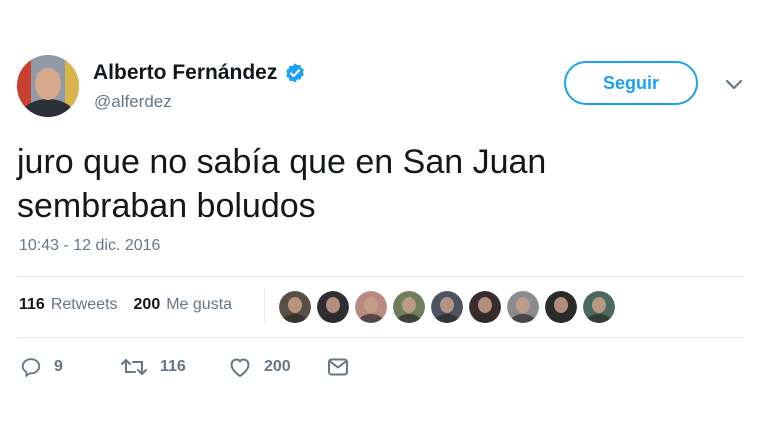 The image size is (768, 432). I want to click on reply-count: 9, so click(58, 366).